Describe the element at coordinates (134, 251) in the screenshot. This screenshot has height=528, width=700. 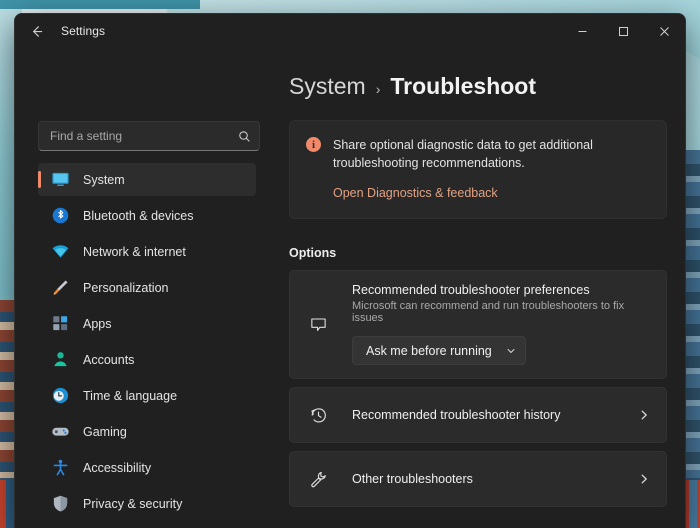
I see `sidebar-item-label: Network & internet` at that location.